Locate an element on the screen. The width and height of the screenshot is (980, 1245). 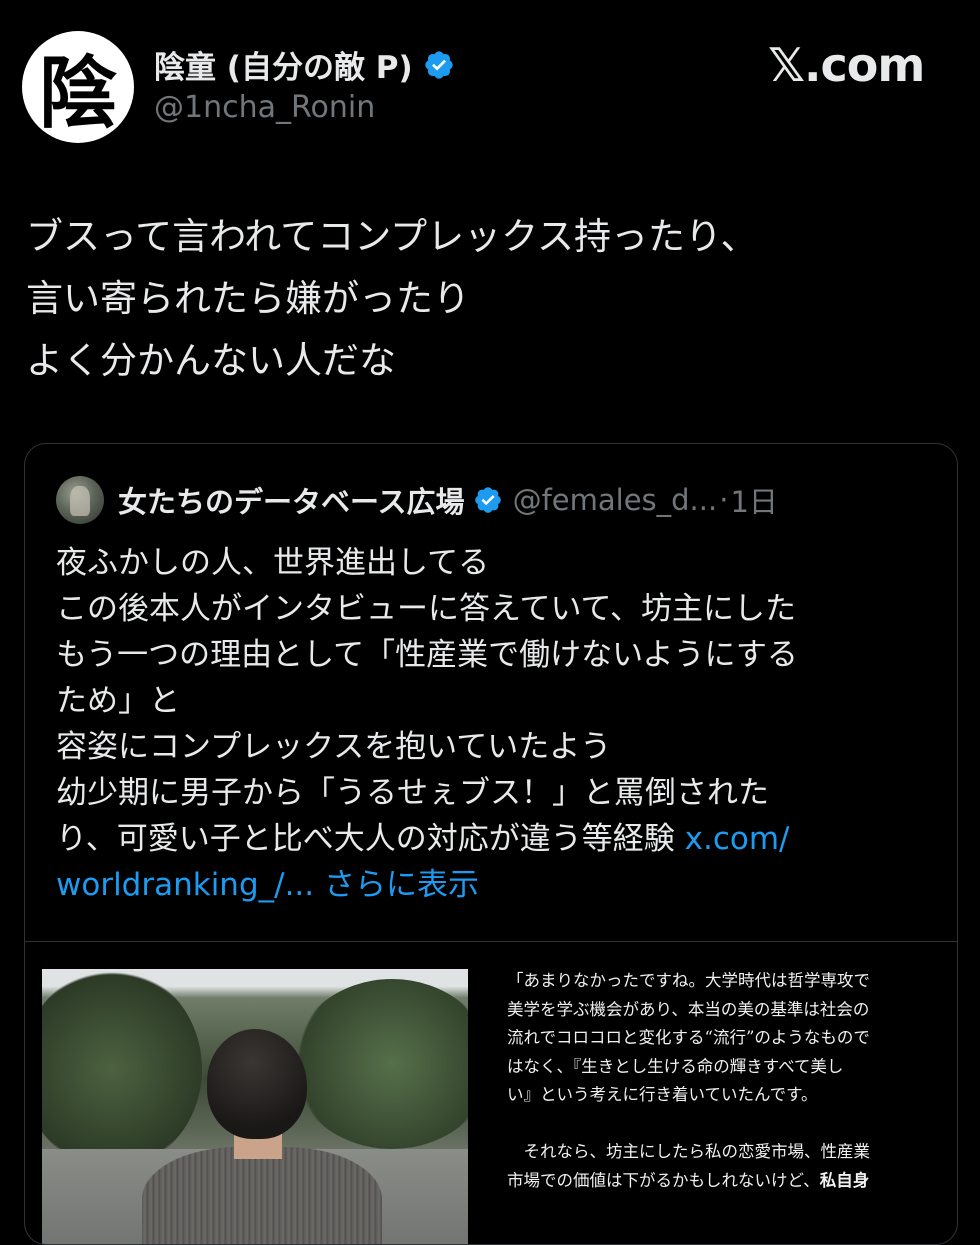
quoted-line: ため」と is located at coordinates (118, 701).